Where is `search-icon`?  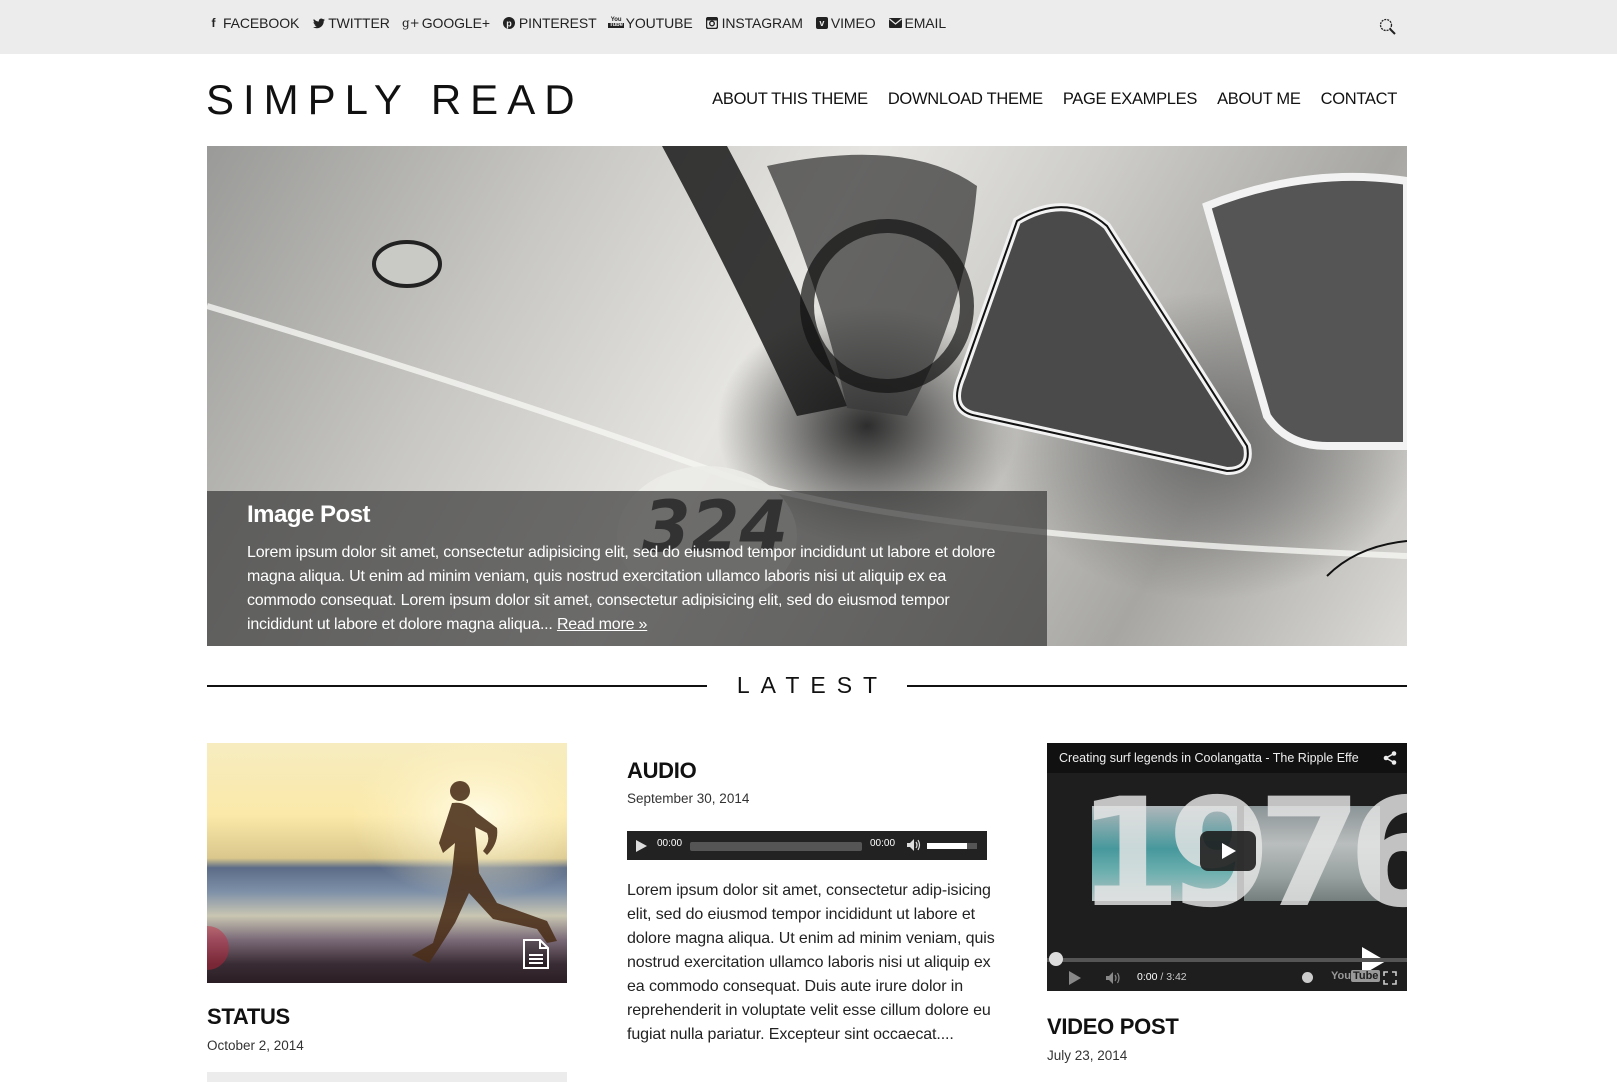
search-icon is located at coordinates (1388, 27).